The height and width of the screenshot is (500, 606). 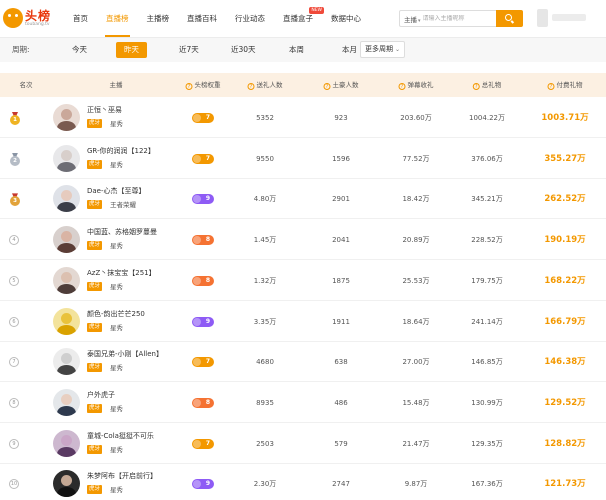 What do you see at coordinates (486, 85) in the screenshot?
I see `column-header-total-gifts: ? 总礼物` at bounding box center [486, 85].